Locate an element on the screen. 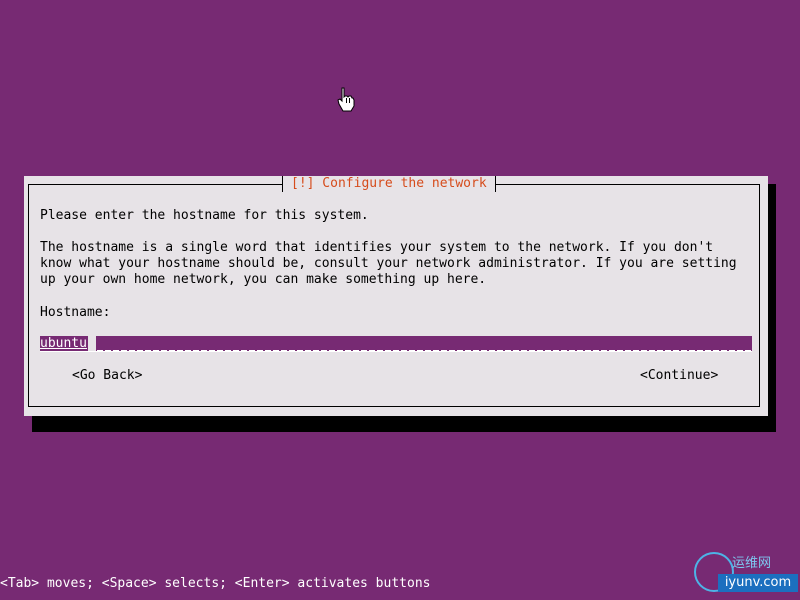 The width and height of the screenshot is (800, 600). text-cursor is located at coordinates (92, 343).